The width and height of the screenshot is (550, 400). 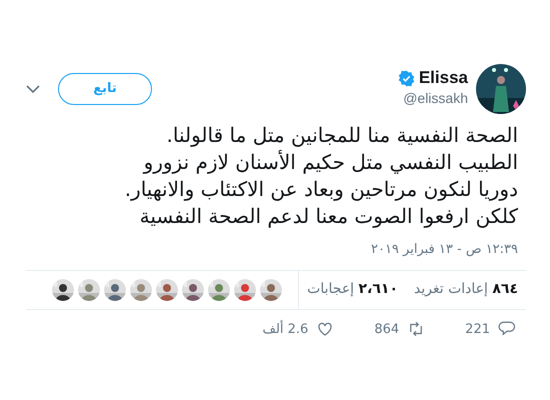 I want to click on stat-count: ٨٦٤ إعادات تغريد, so click(x=466, y=289).